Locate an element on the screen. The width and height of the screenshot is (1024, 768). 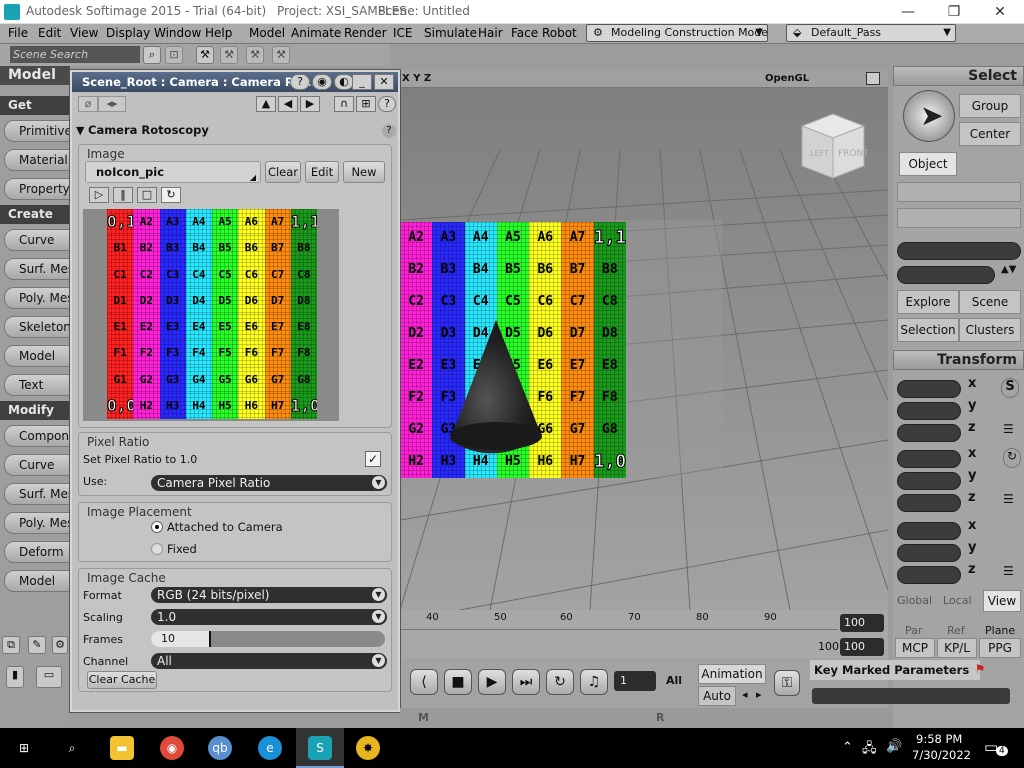
rotate-x-field is located at coordinates (929, 459).